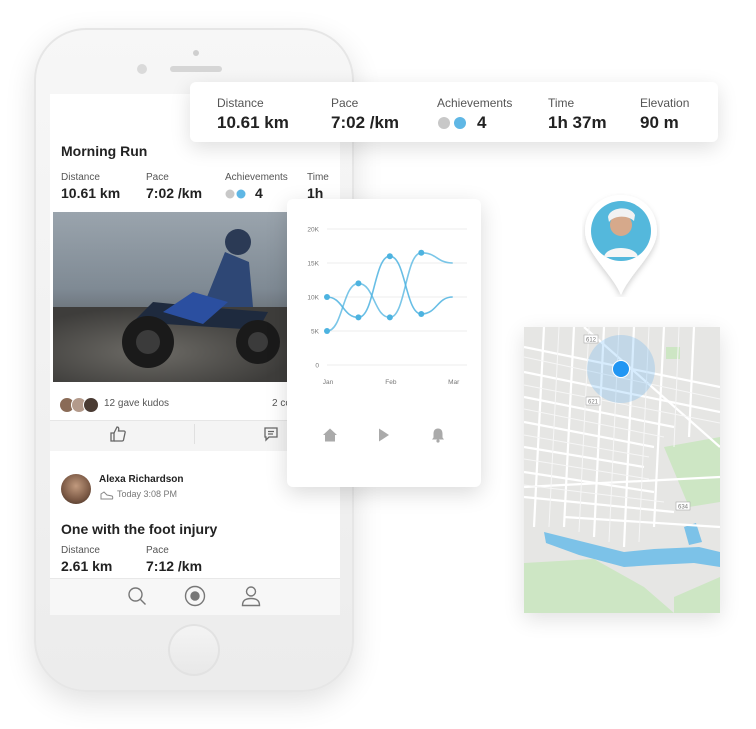 This screenshot has height=729, width=756. I want to click on post-author-name: Alexa Richardson, so click(141, 479).